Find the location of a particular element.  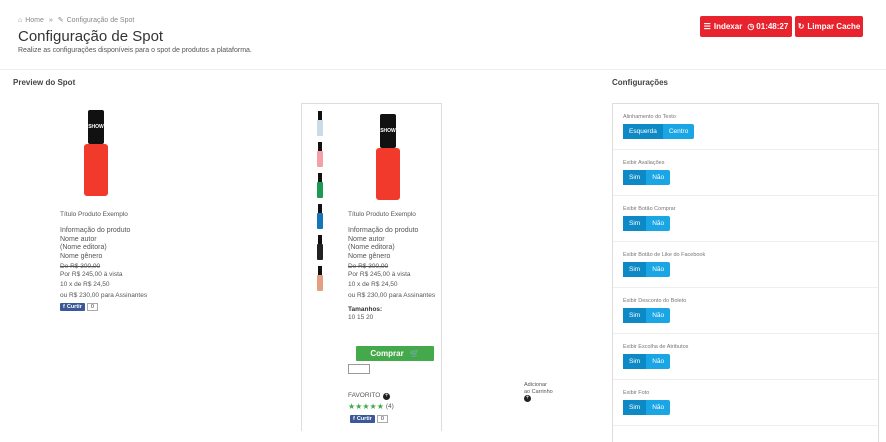

add-to-cart-link: Adicionar ao Carrinho + is located at coordinates (539, 392).